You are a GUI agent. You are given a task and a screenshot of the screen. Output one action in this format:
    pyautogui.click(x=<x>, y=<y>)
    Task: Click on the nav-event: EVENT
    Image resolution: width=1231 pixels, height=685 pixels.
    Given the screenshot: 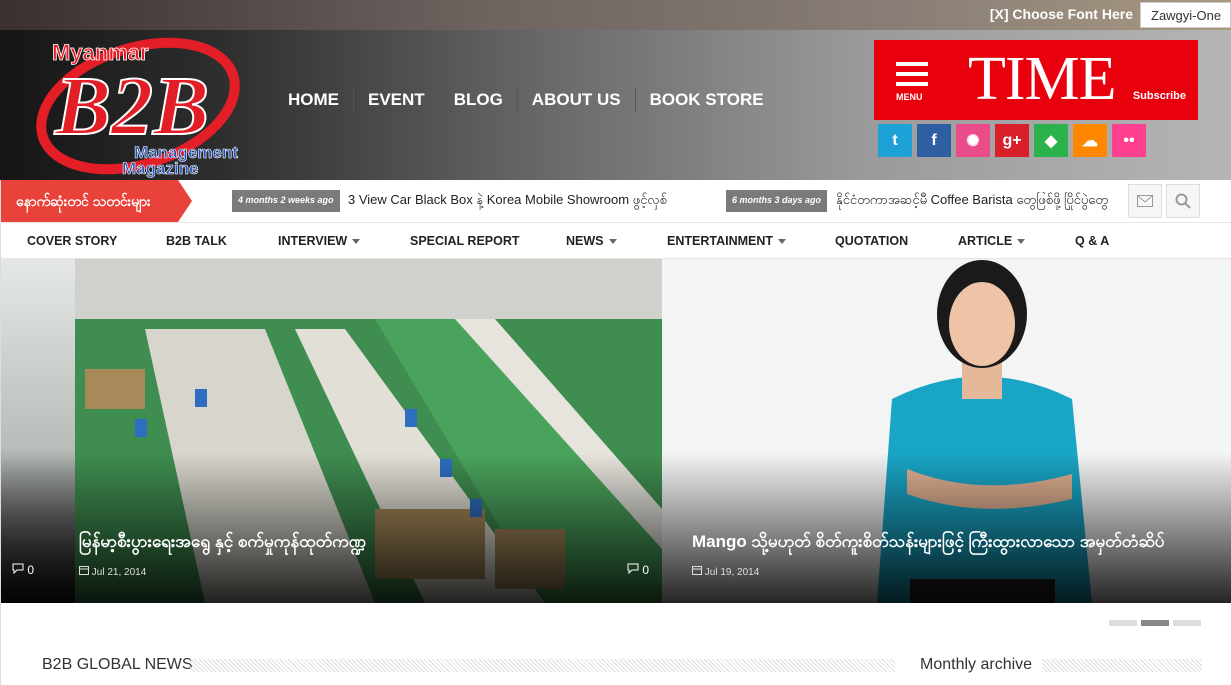 What is the action you would take?
    pyautogui.click(x=397, y=100)
    